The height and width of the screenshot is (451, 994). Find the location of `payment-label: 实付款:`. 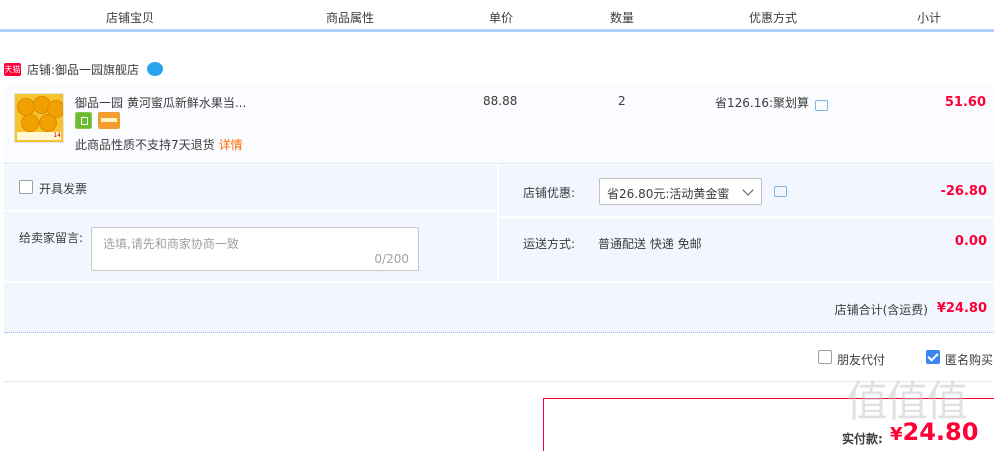

payment-label: 实付款: is located at coordinates (862, 439).